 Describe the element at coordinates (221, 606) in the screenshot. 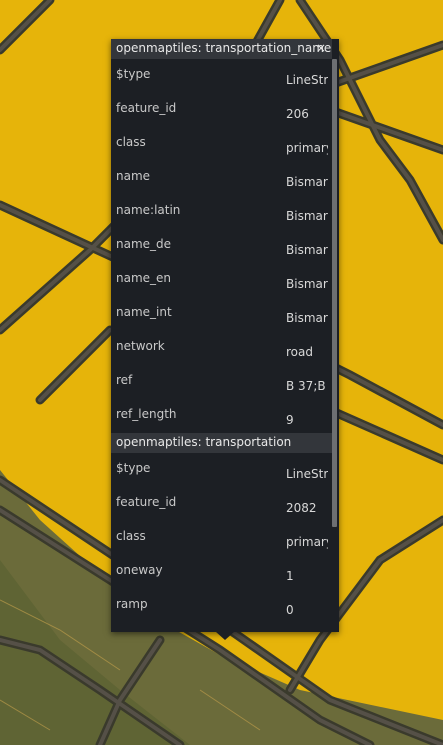

I see `property-row: ramp 0` at that location.